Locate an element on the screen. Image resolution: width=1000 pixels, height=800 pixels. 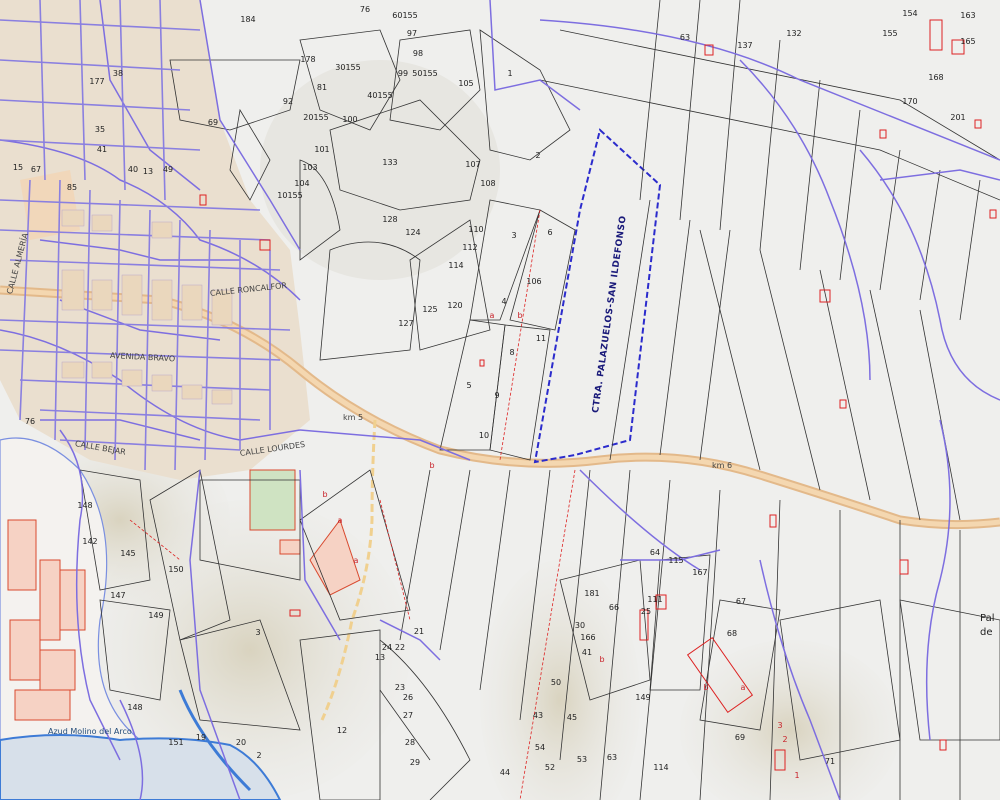
parcel-number: 106 is located at coordinates (533, 281).